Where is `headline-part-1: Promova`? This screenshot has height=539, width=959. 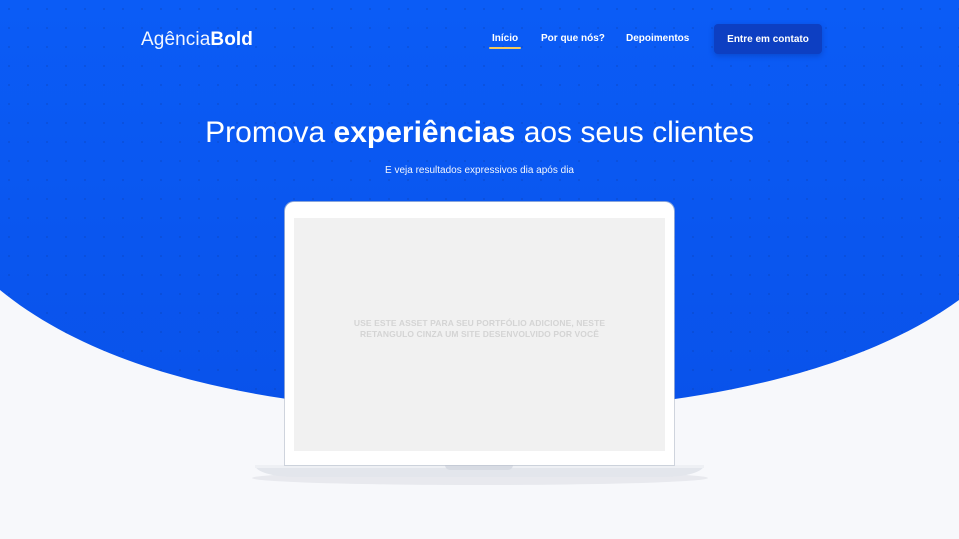
headline-part-1: Promova is located at coordinates (265, 132).